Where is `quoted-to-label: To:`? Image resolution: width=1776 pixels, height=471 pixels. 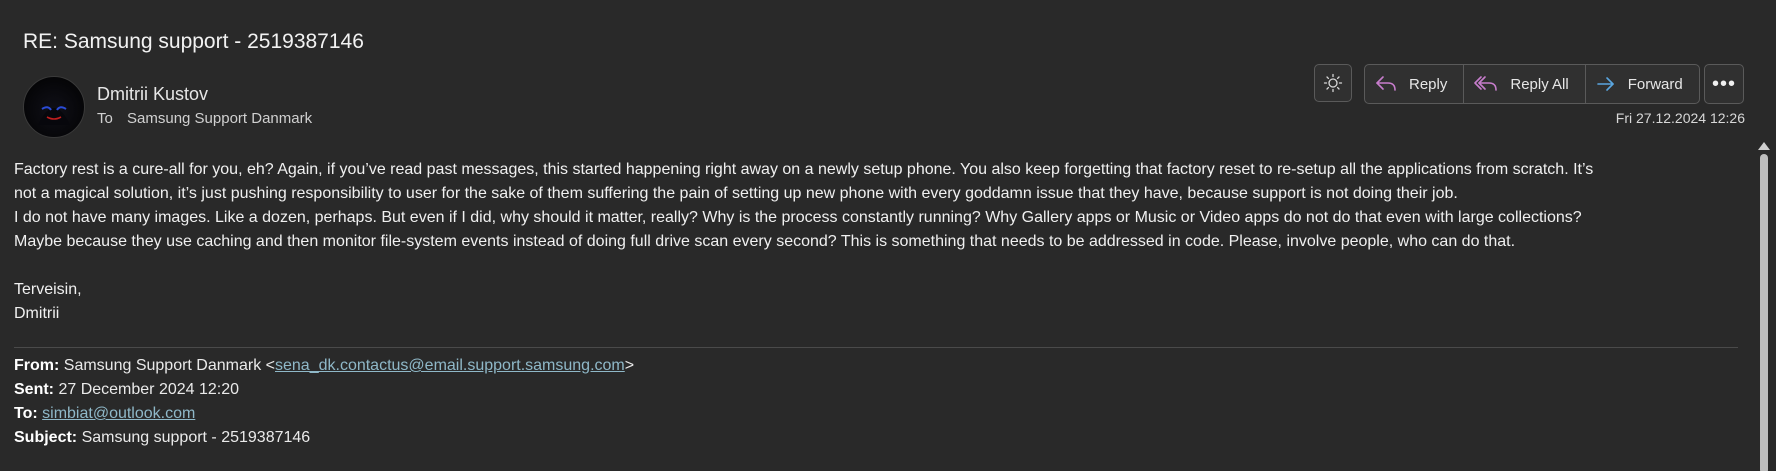
quoted-to-label: To: is located at coordinates (26, 413).